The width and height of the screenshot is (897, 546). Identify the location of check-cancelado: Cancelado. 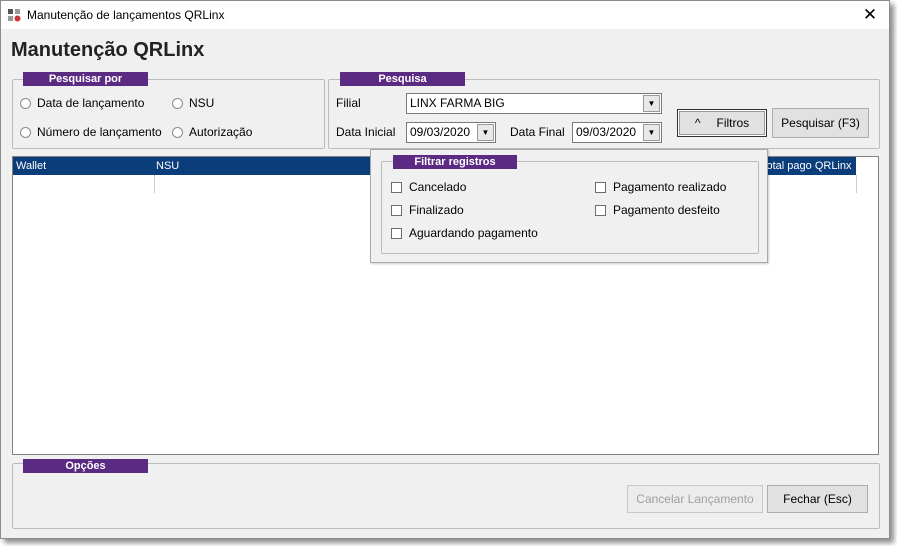
(428, 187).